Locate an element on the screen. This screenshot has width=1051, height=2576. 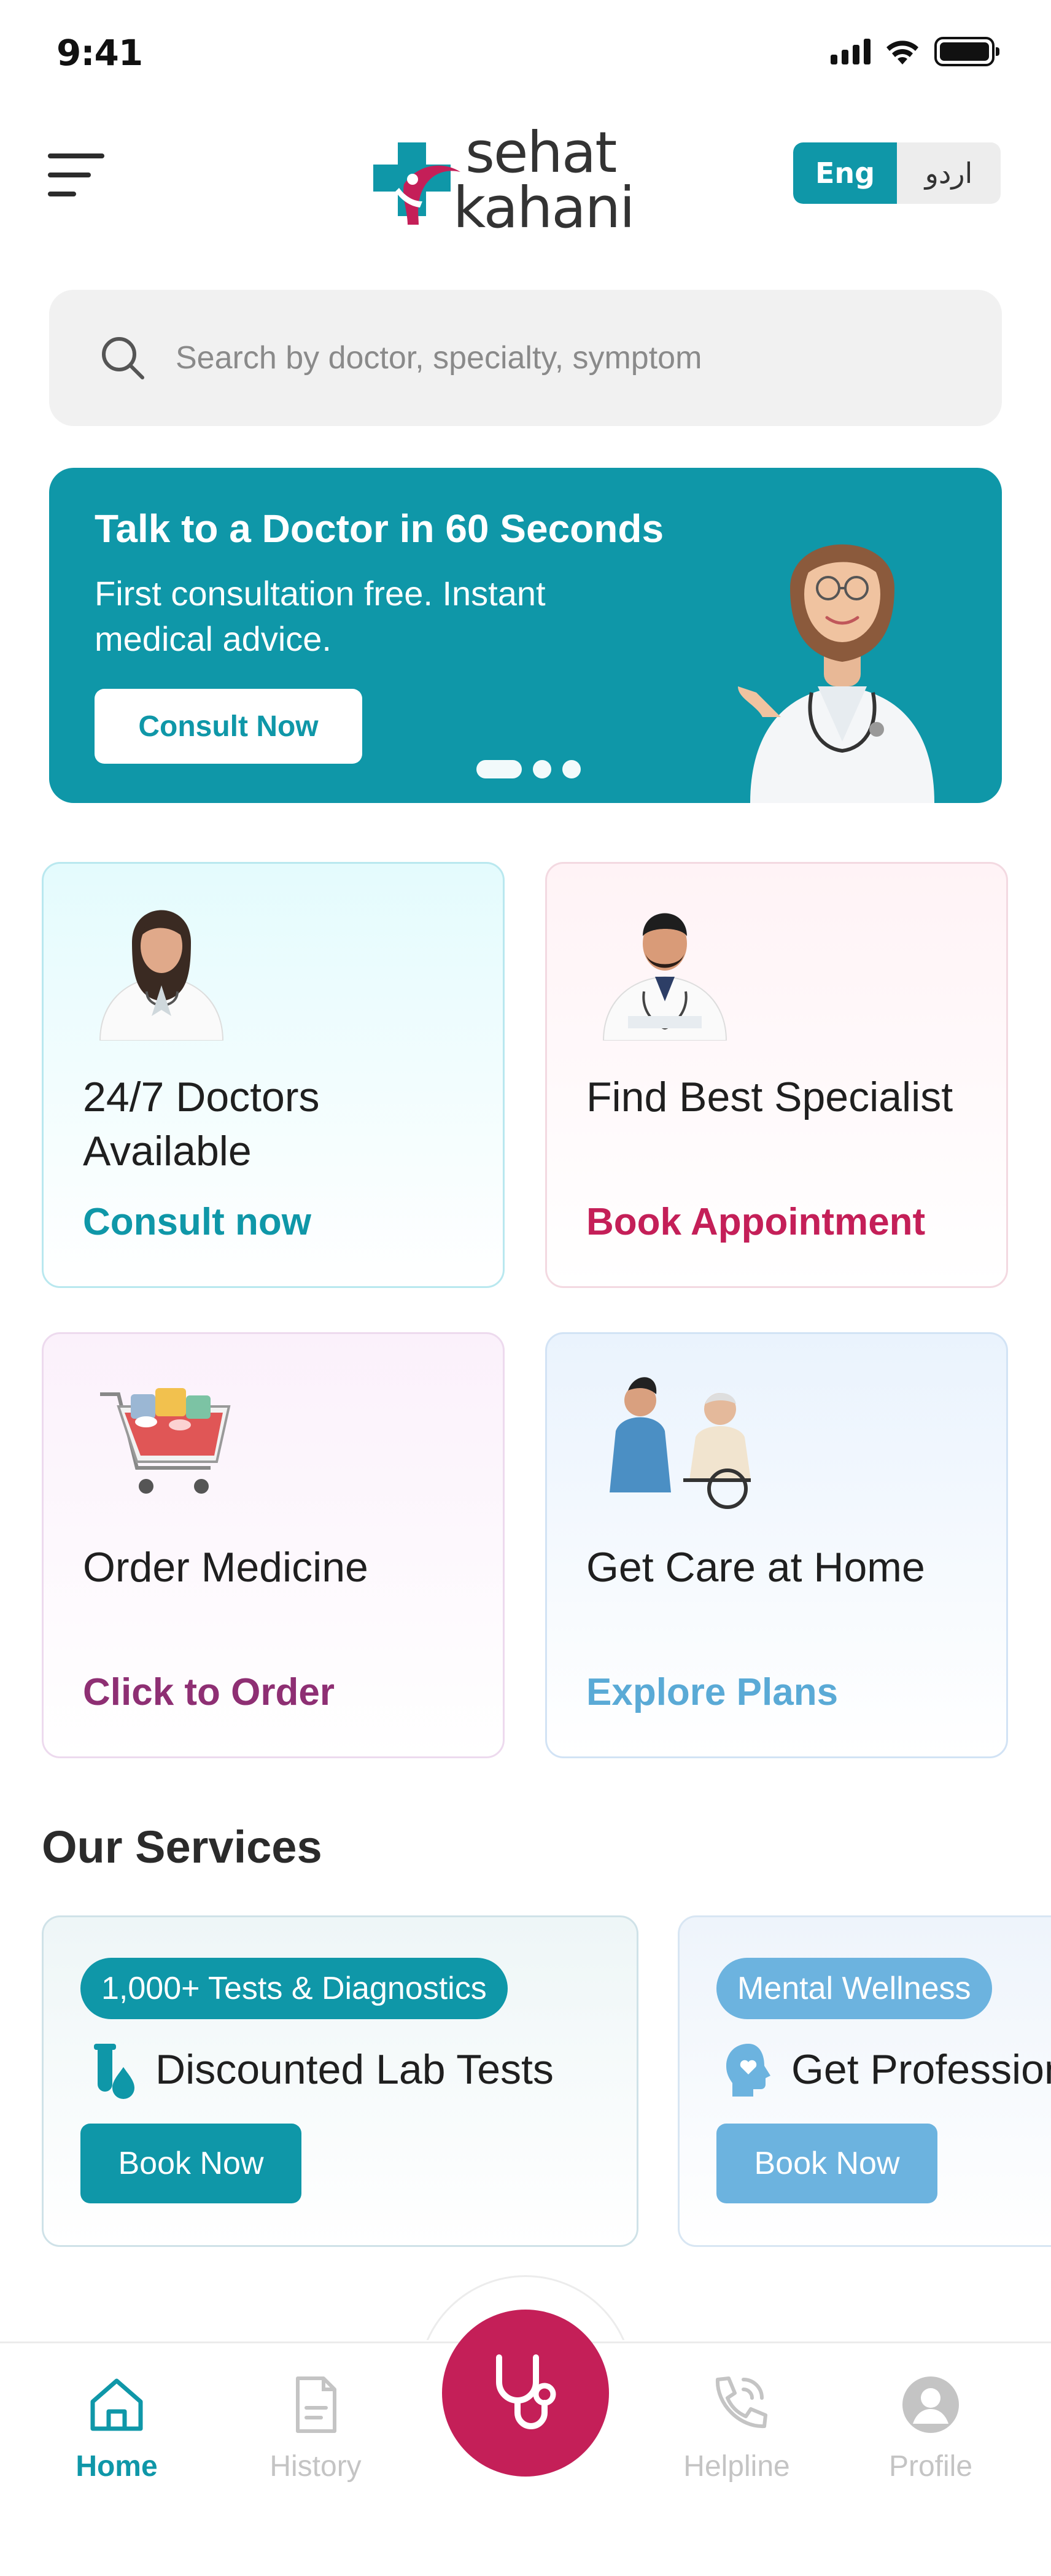
carousel-indicator is located at coordinates (528, 769).